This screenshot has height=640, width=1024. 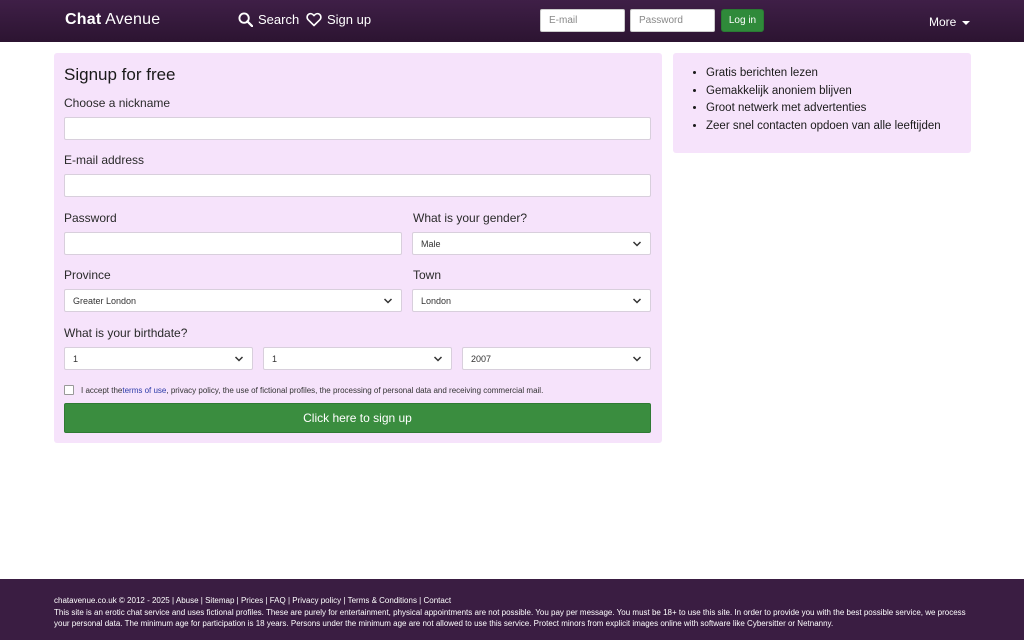 I want to click on heart-icon, so click(x=314, y=19).